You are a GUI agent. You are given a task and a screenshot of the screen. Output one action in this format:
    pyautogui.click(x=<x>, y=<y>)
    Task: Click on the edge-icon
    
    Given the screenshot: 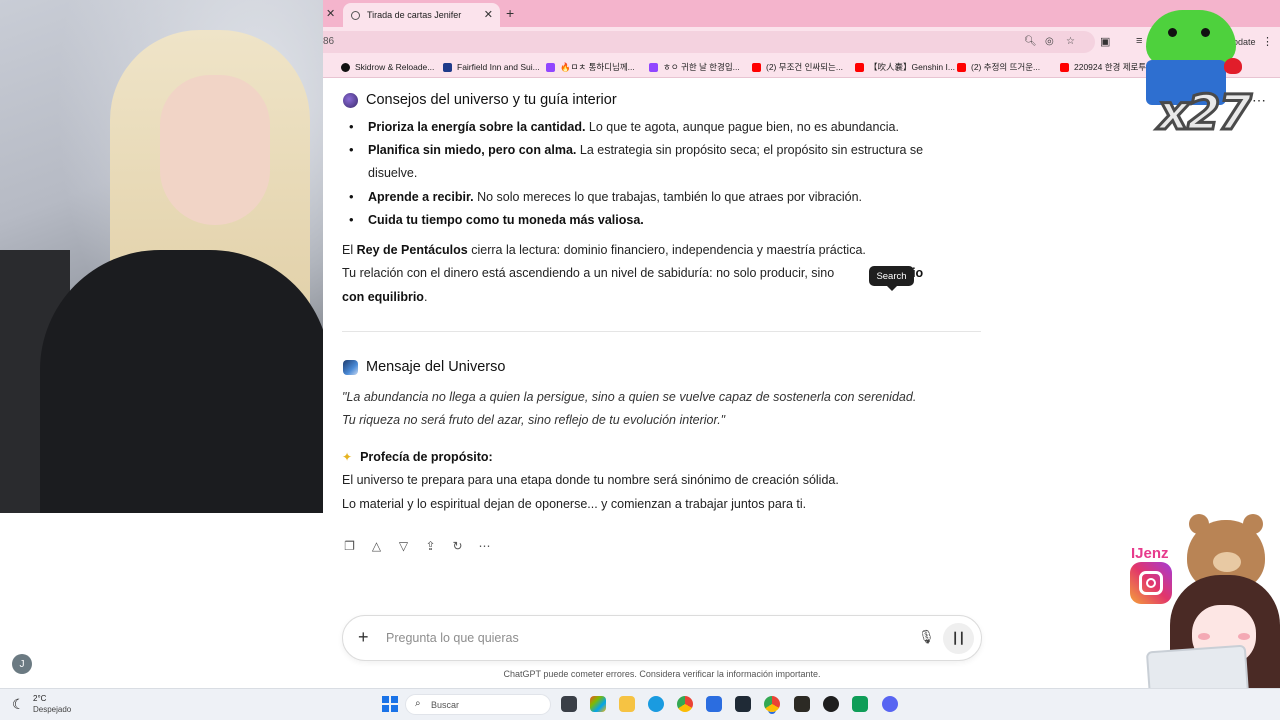 What is the action you would take?
    pyautogui.click(x=656, y=704)
    